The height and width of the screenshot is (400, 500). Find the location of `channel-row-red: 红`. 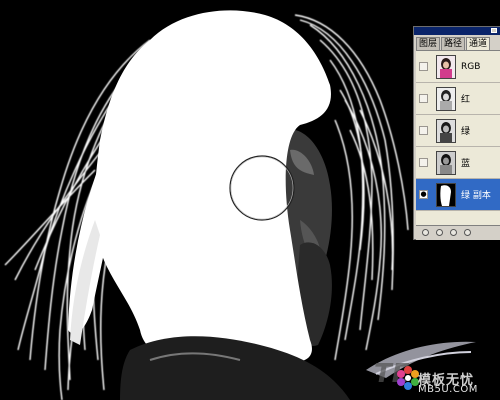

channel-row-red: 红 is located at coordinates (458, 99).